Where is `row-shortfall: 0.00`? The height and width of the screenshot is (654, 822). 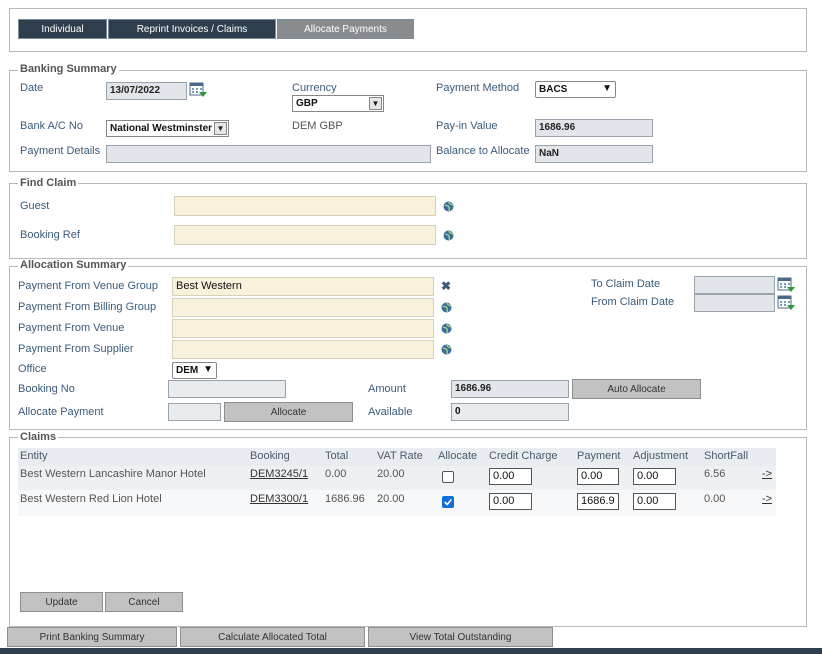
row-shortfall: 0.00 is located at coordinates (715, 499).